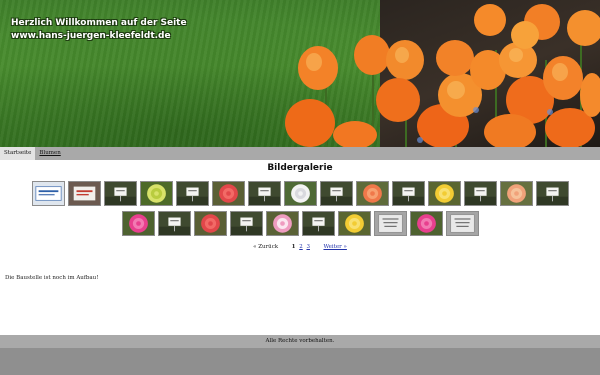 The width and height of the screenshot is (600, 375). Describe the element at coordinates (52, 278) in the screenshot. I see `construction-notice: Die Baustelle ist noch im Aufbau!` at that location.